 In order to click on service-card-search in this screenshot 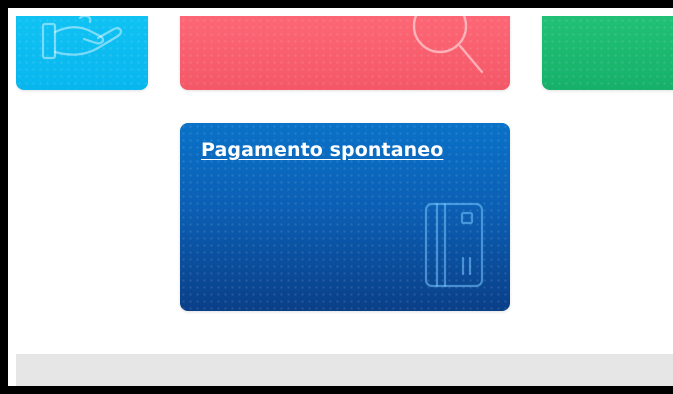, I will do `click(345, 53)`.